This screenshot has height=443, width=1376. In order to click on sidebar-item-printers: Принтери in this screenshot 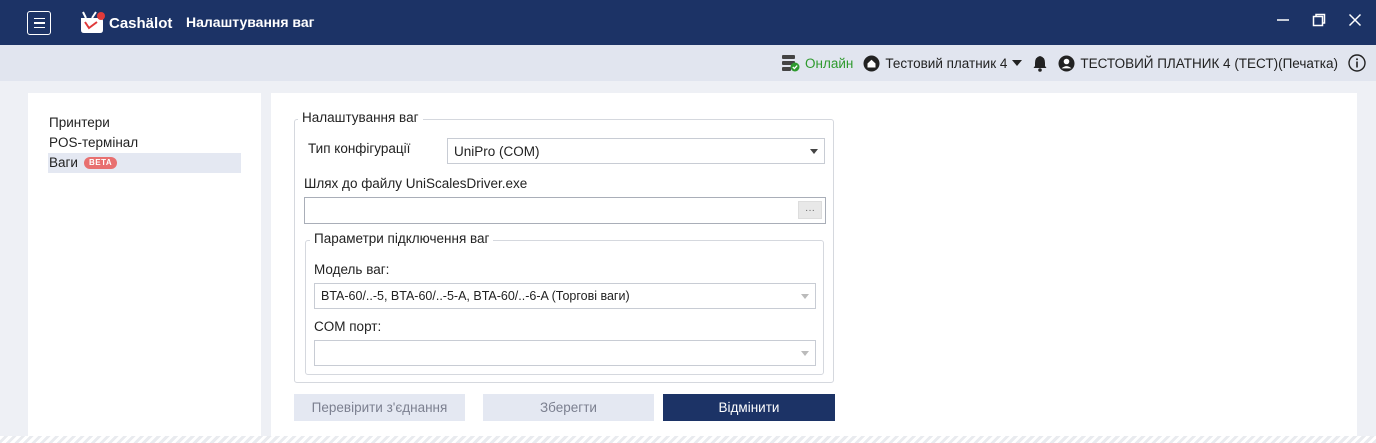, I will do `click(144, 123)`.